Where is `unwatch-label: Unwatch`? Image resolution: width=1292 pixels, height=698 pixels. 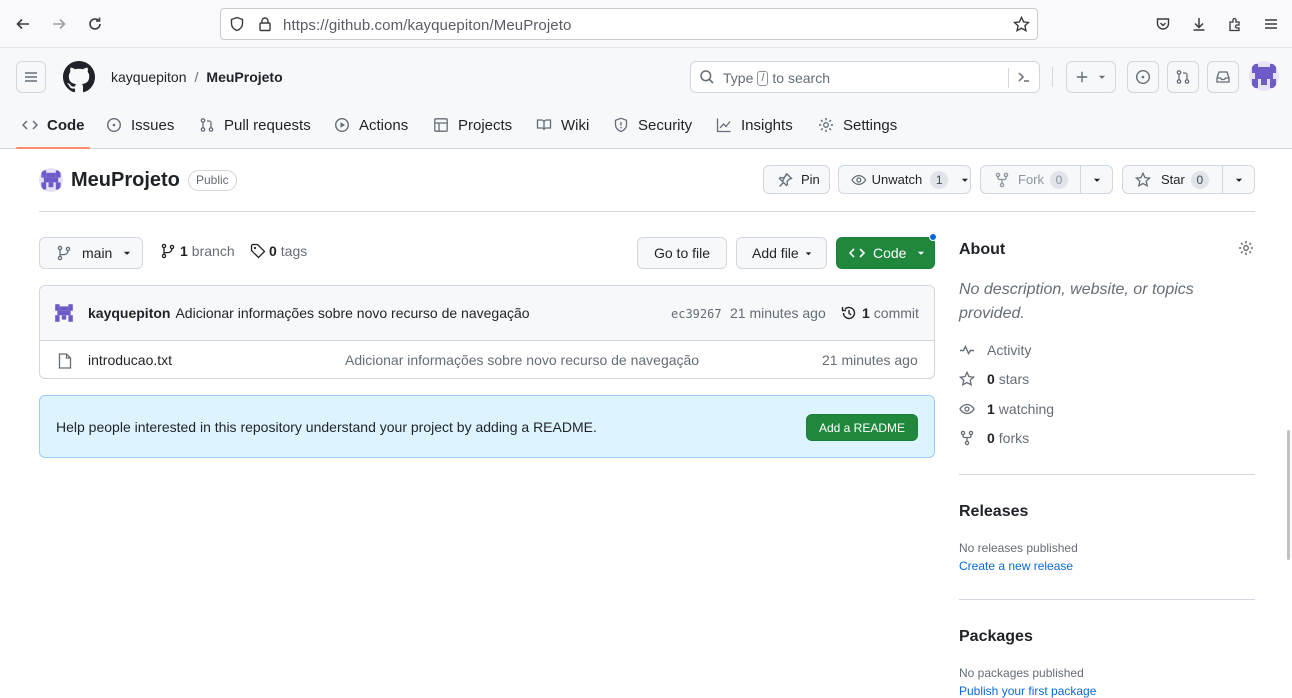 unwatch-label: Unwatch is located at coordinates (897, 179).